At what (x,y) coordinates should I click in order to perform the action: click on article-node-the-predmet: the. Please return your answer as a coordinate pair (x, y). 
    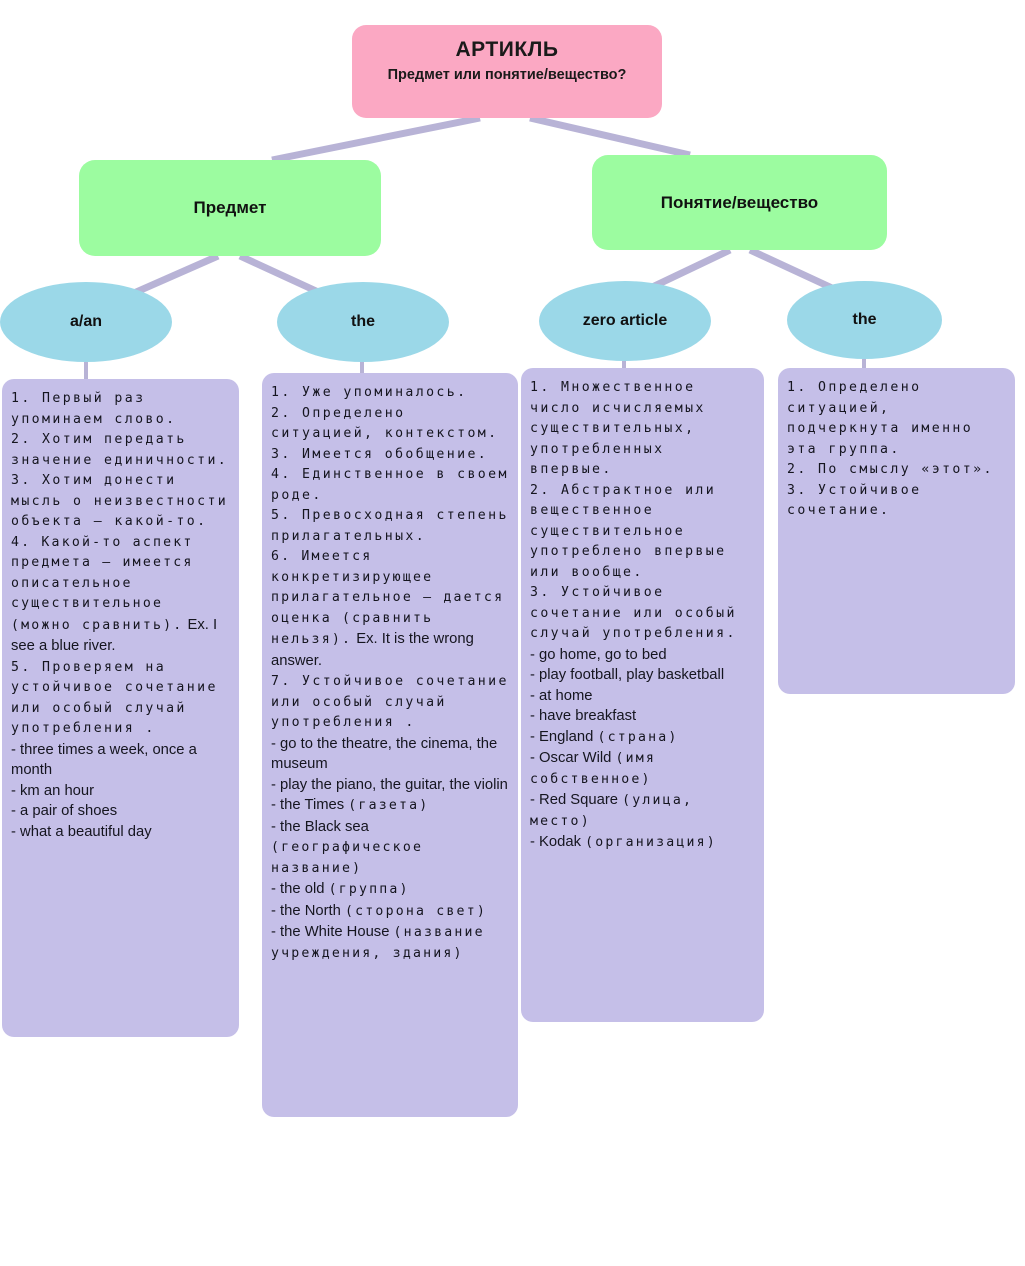
    Looking at the image, I should click on (363, 322).